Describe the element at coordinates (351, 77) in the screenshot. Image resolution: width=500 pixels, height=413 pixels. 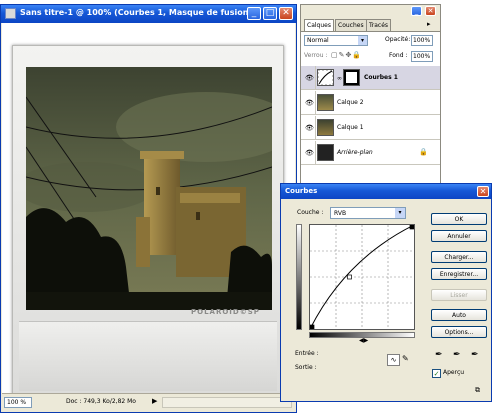
I see `layer-mask-thumbnail` at that location.